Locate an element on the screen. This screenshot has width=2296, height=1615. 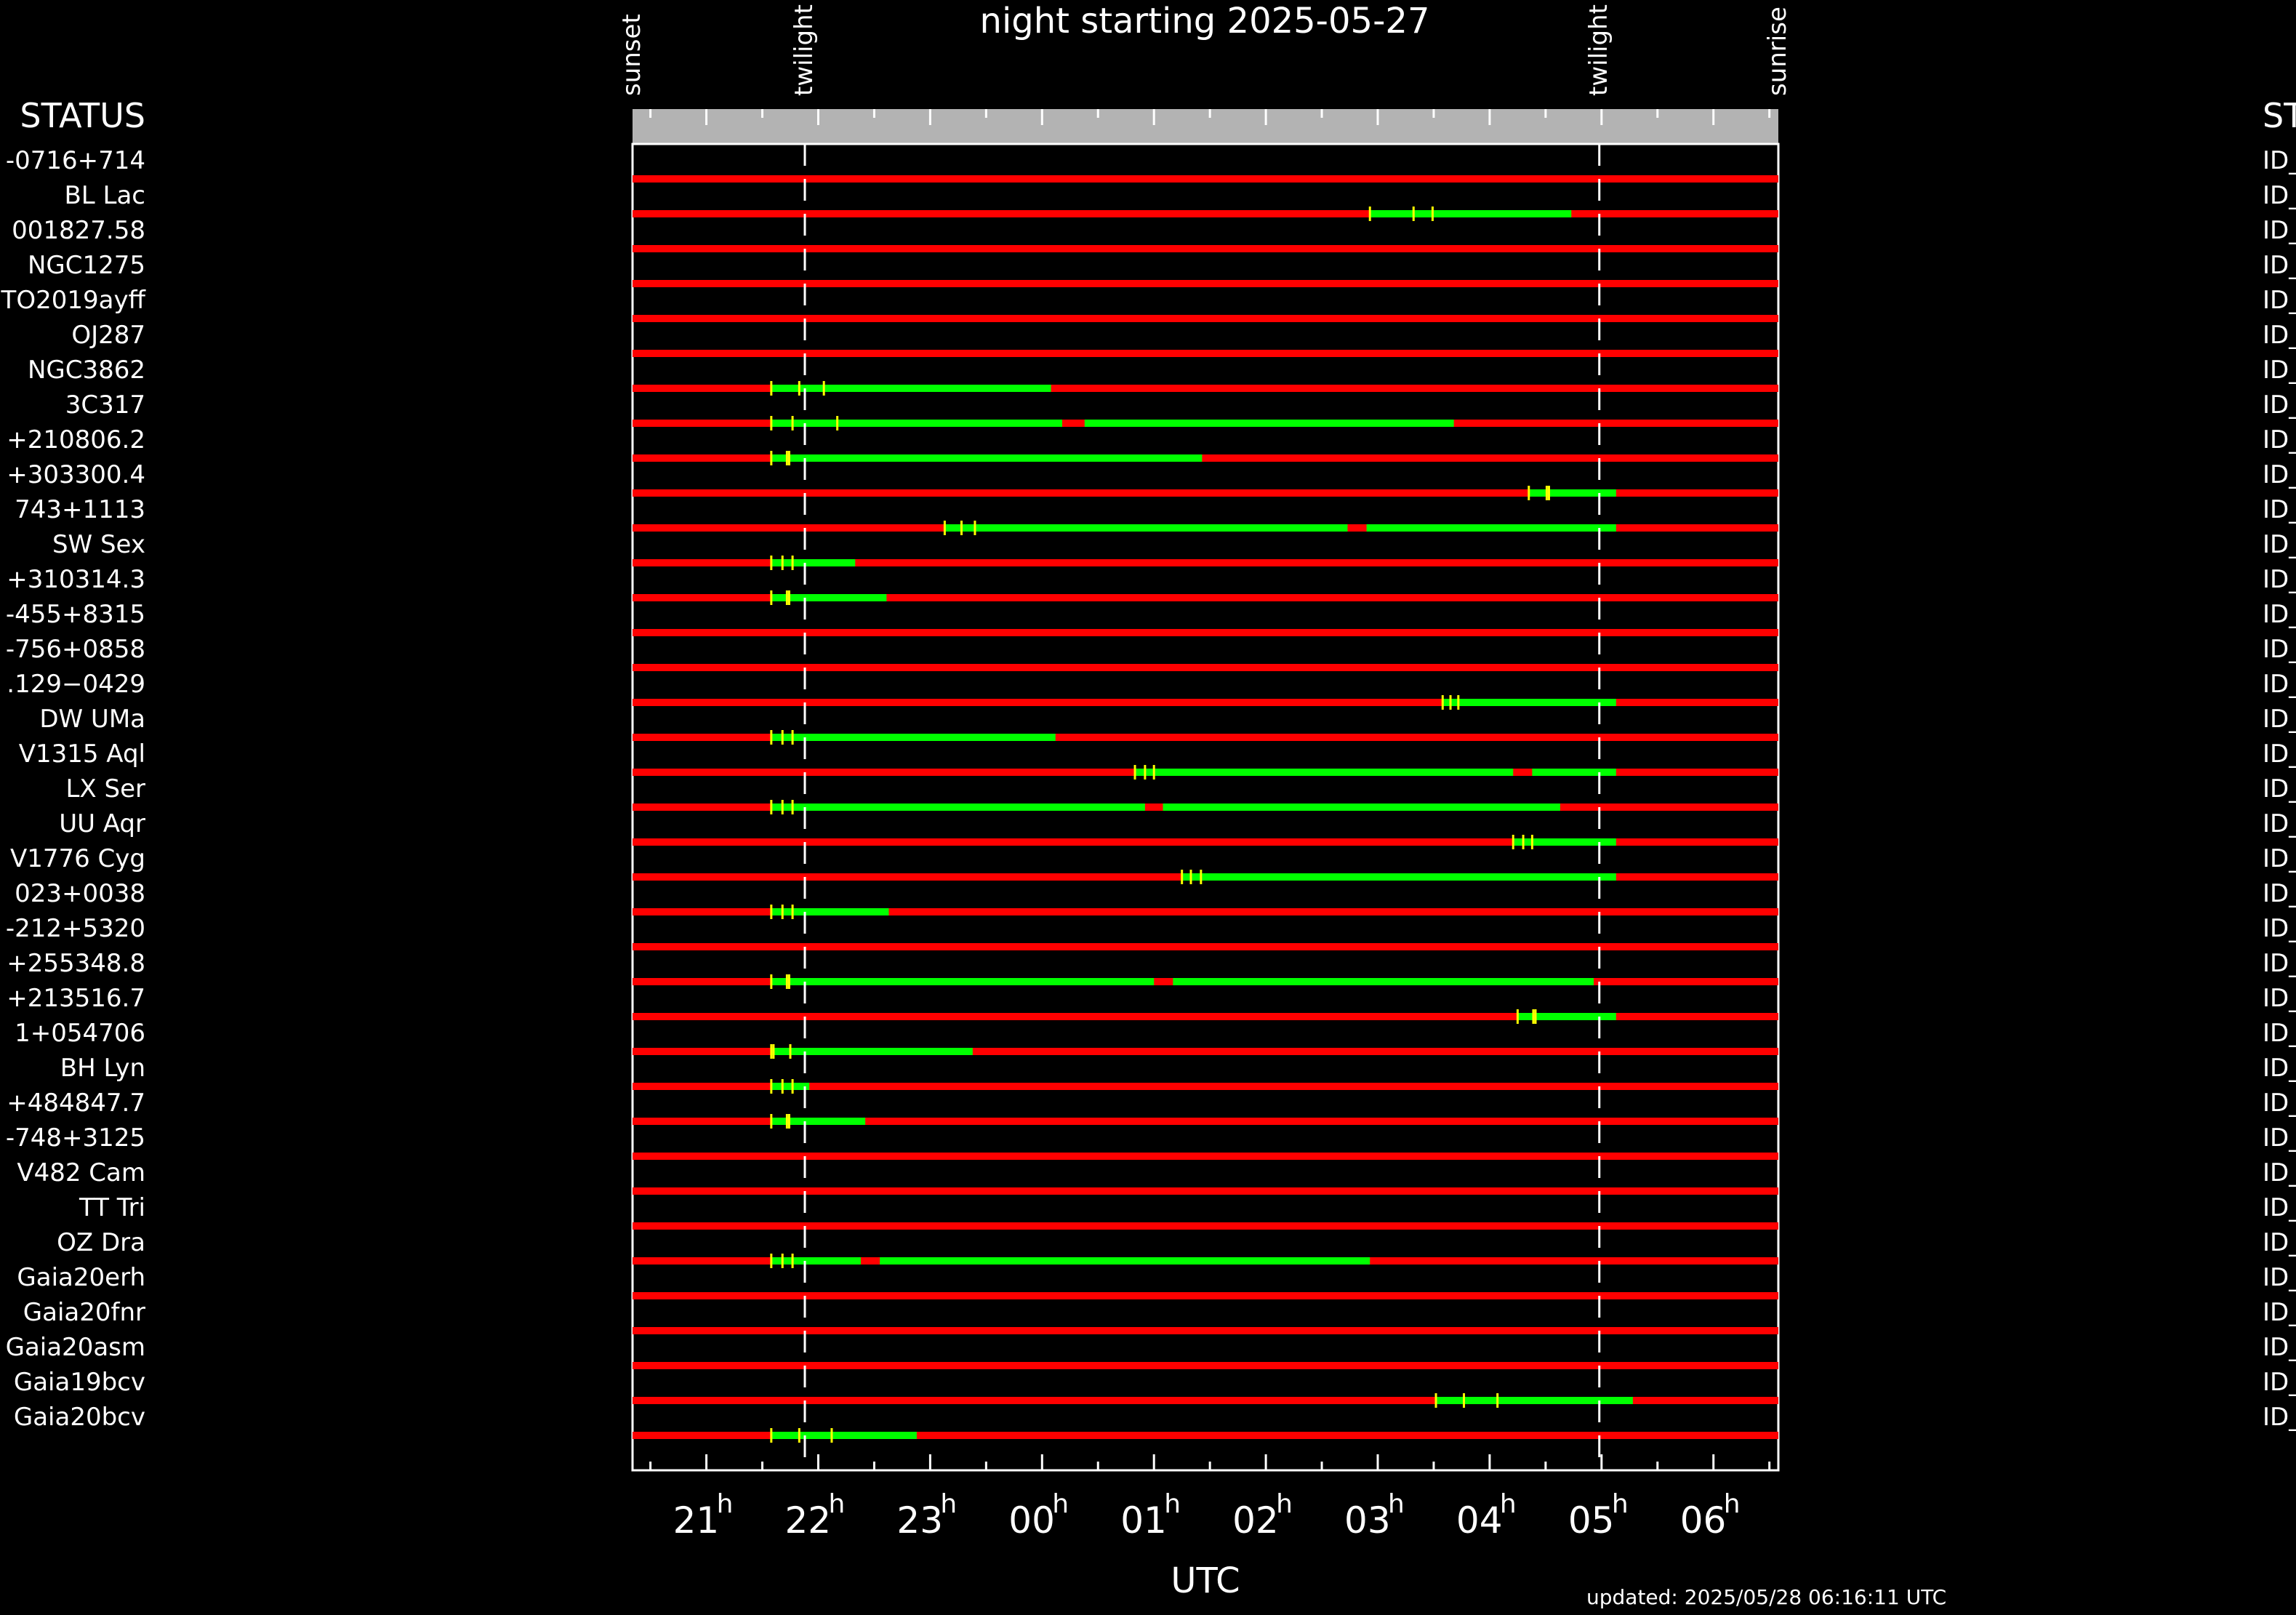
row-label: +303300.4 is located at coordinates (76, 474).